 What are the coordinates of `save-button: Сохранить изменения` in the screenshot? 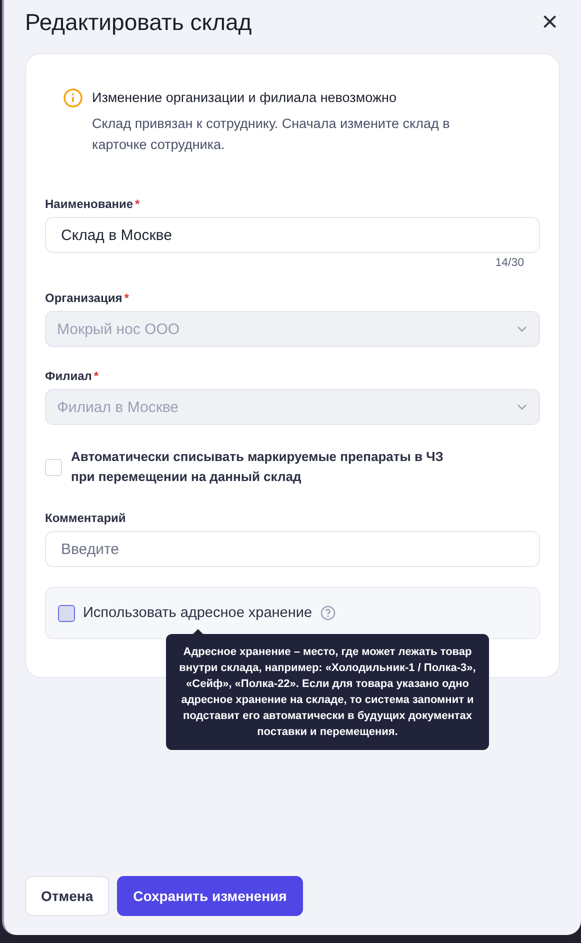 It's located at (210, 896).